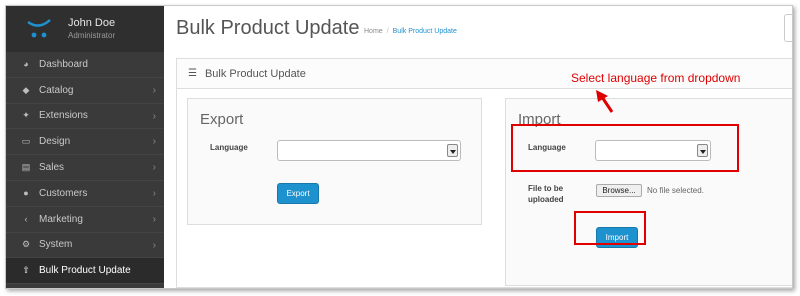 This screenshot has height=296, width=800. What do you see at coordinates (192, 73) in the screenshot?
I see `list-icon: ☰` at bounding box center [192, 73].